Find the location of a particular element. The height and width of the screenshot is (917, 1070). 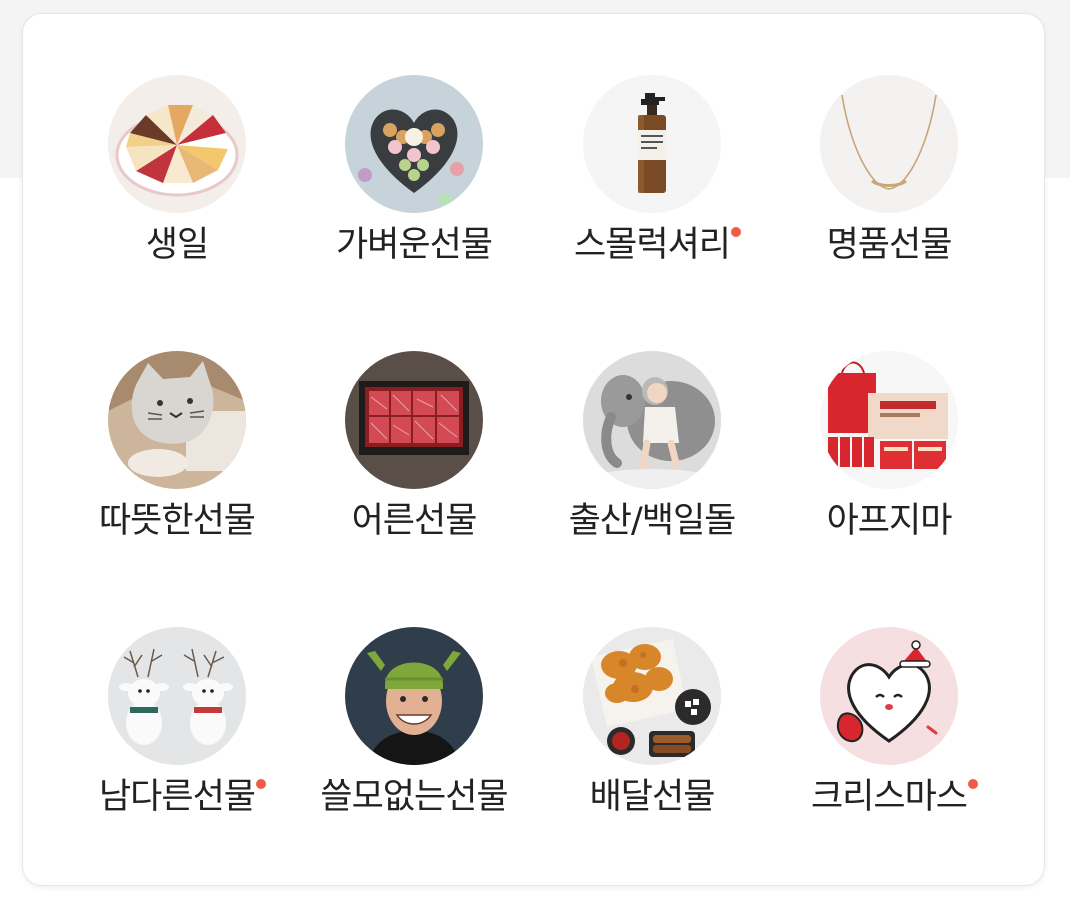

category-warm-gift: 따뜻한선물 is located at coordinates (177, 471).